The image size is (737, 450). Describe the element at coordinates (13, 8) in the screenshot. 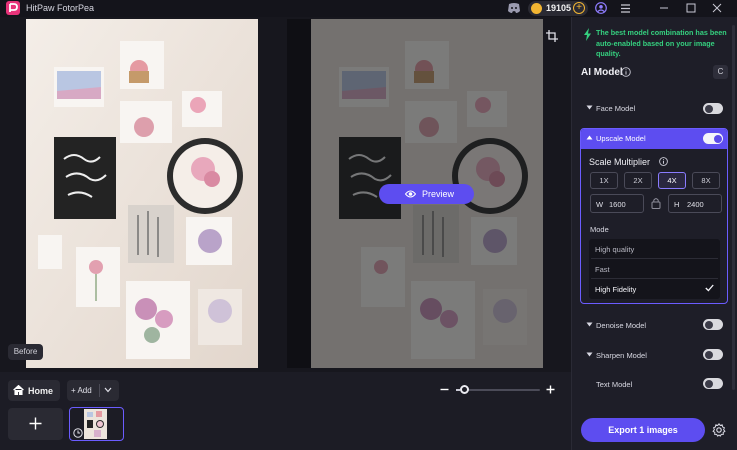

I see `app-logo-icon` at that location.